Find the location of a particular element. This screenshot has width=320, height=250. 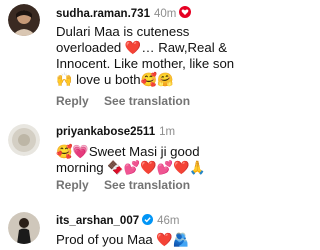

timestamp: 40m is located at coordinates (165, 13).